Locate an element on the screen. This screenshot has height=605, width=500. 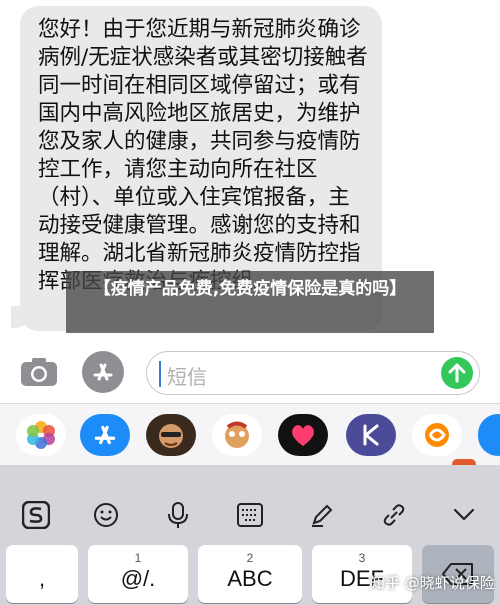
keyboard-grid-icon is located at coordinates (250, 515).